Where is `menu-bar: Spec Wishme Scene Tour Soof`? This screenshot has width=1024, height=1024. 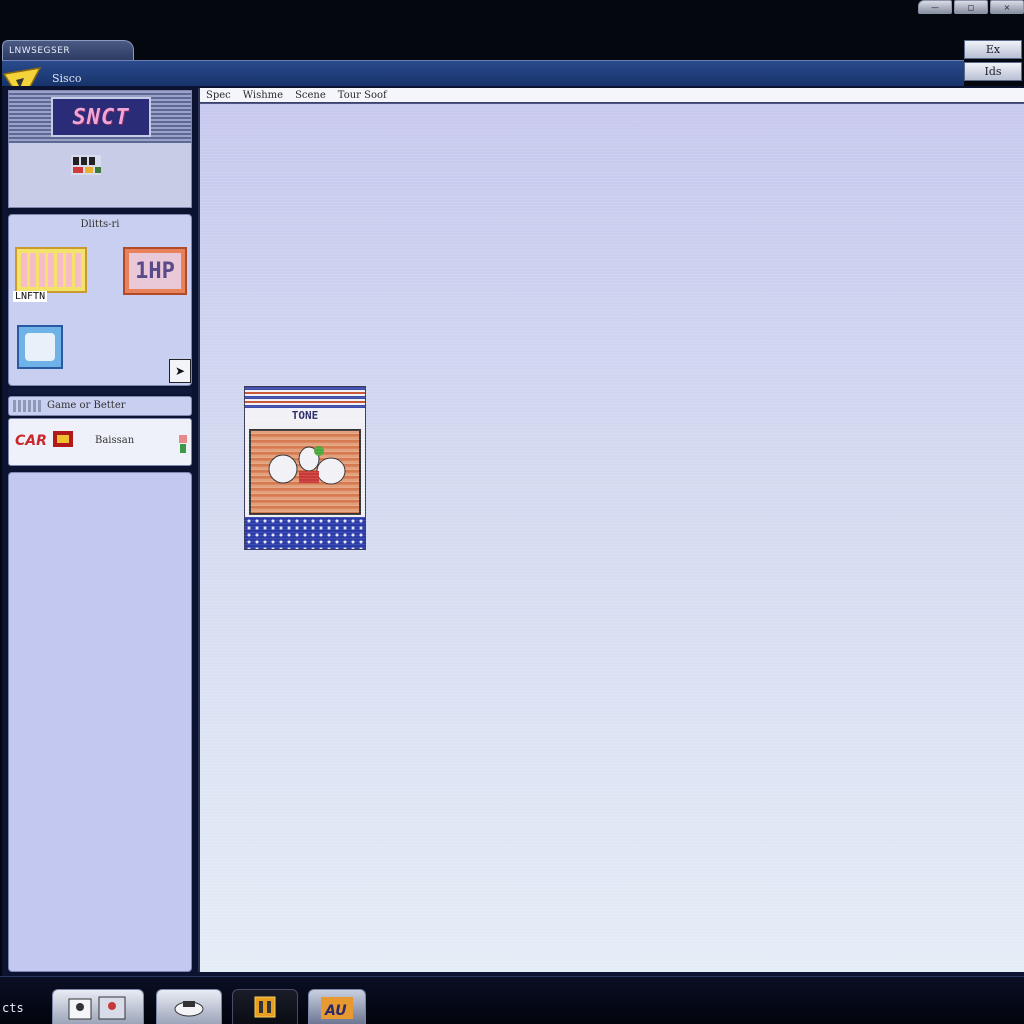 menu-bar: Spec Wishme Scene Tour Soof is located at coordinates (612, 96).